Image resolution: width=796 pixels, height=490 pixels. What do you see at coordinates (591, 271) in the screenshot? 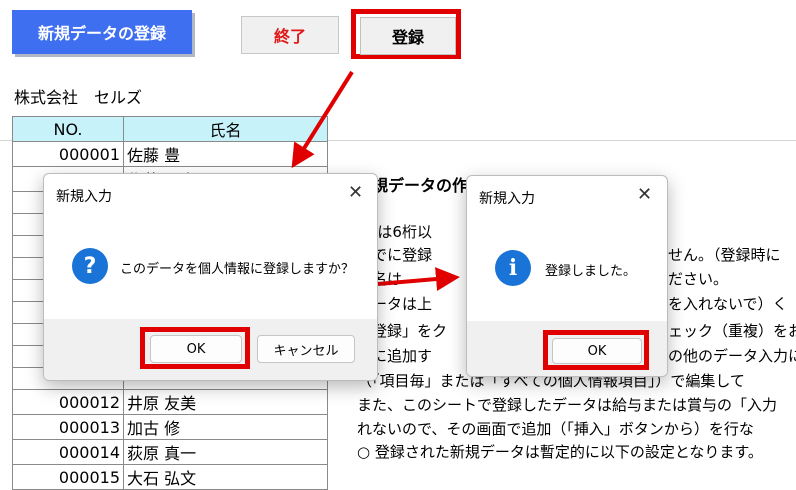
I see `dialog-message: 登録しました。` at bounding box center [591, 271].